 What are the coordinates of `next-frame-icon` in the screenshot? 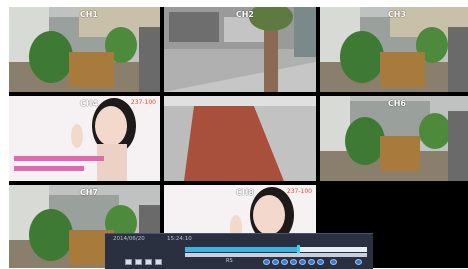 It's located at (311, 262).